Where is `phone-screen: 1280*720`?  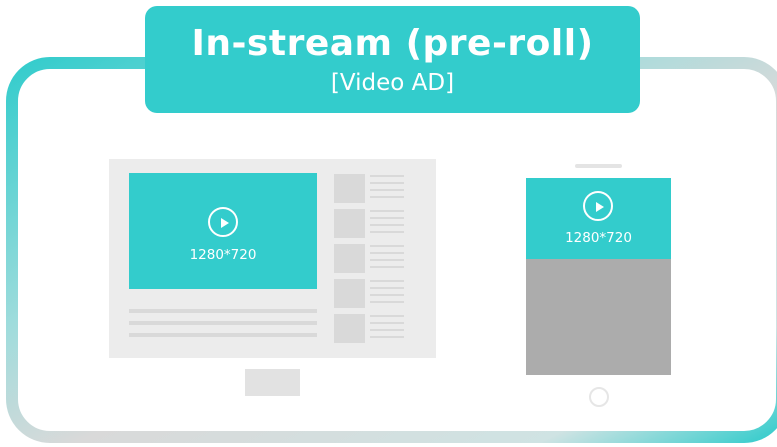 phone-screen: 1280*720 is located at coordinates (598, 276).